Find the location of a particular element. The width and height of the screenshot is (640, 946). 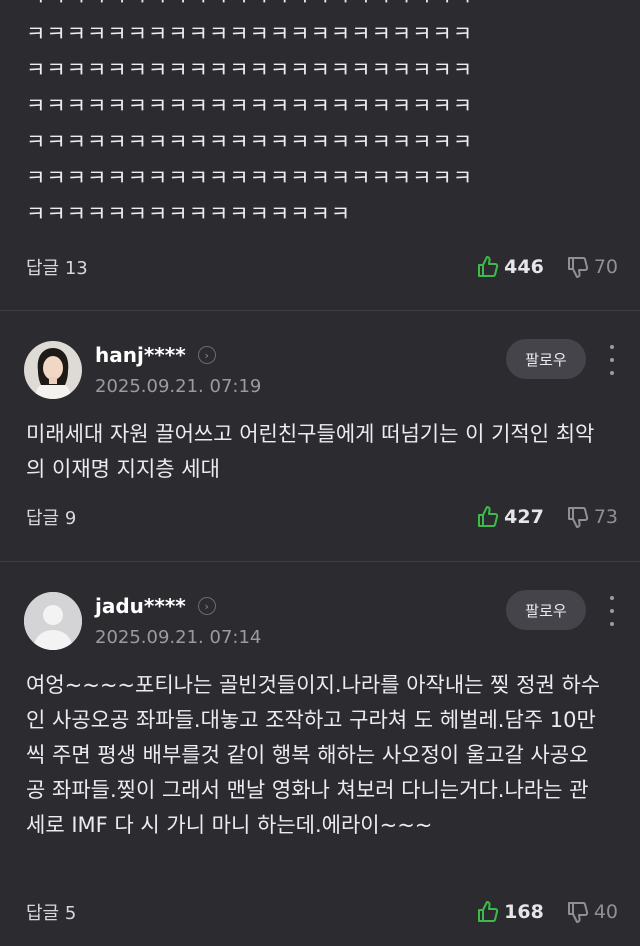

like-button: 427 is located at coordinates (510, 517).